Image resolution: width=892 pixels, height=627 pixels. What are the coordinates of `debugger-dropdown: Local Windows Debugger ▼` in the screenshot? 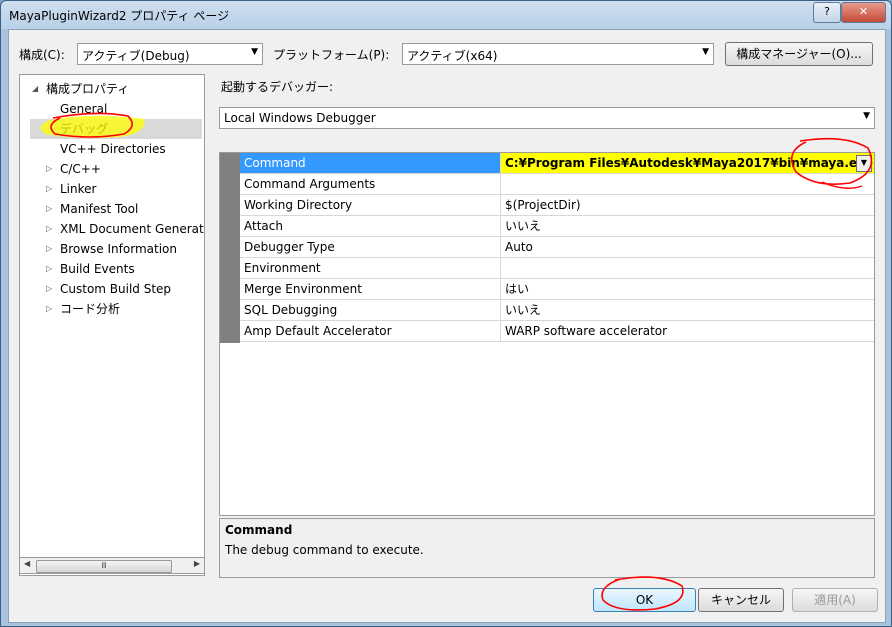 It's located at (547, 118).